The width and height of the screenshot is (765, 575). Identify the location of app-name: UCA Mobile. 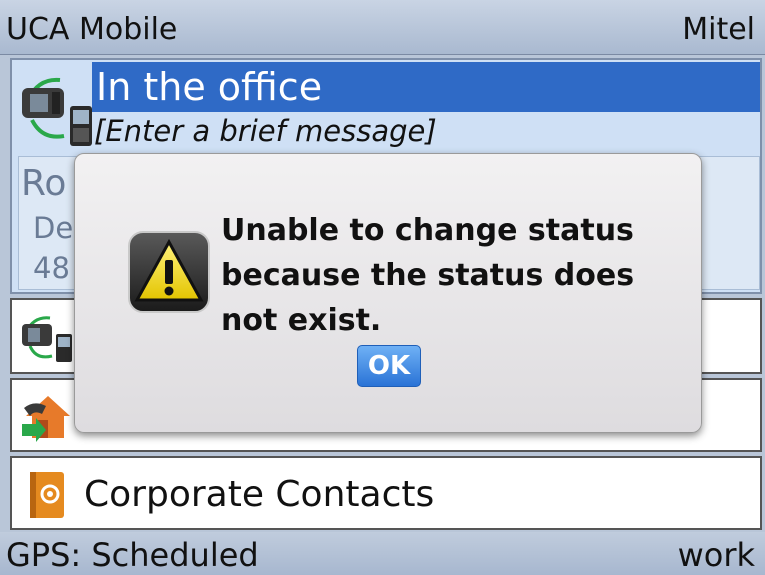
(92, 29).